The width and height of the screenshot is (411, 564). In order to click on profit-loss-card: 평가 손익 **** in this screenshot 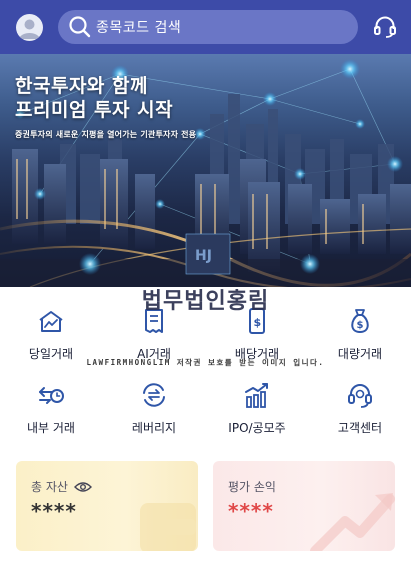, I will do `click(304, 506)`.